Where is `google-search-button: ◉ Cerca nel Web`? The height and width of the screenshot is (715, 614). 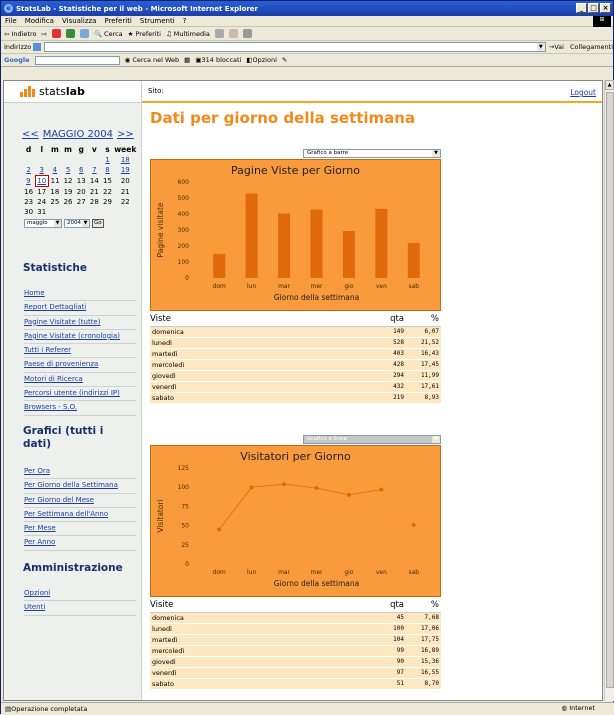
google-search-button: ◉ Cerca nel Web is located at coordinates (152, 60).